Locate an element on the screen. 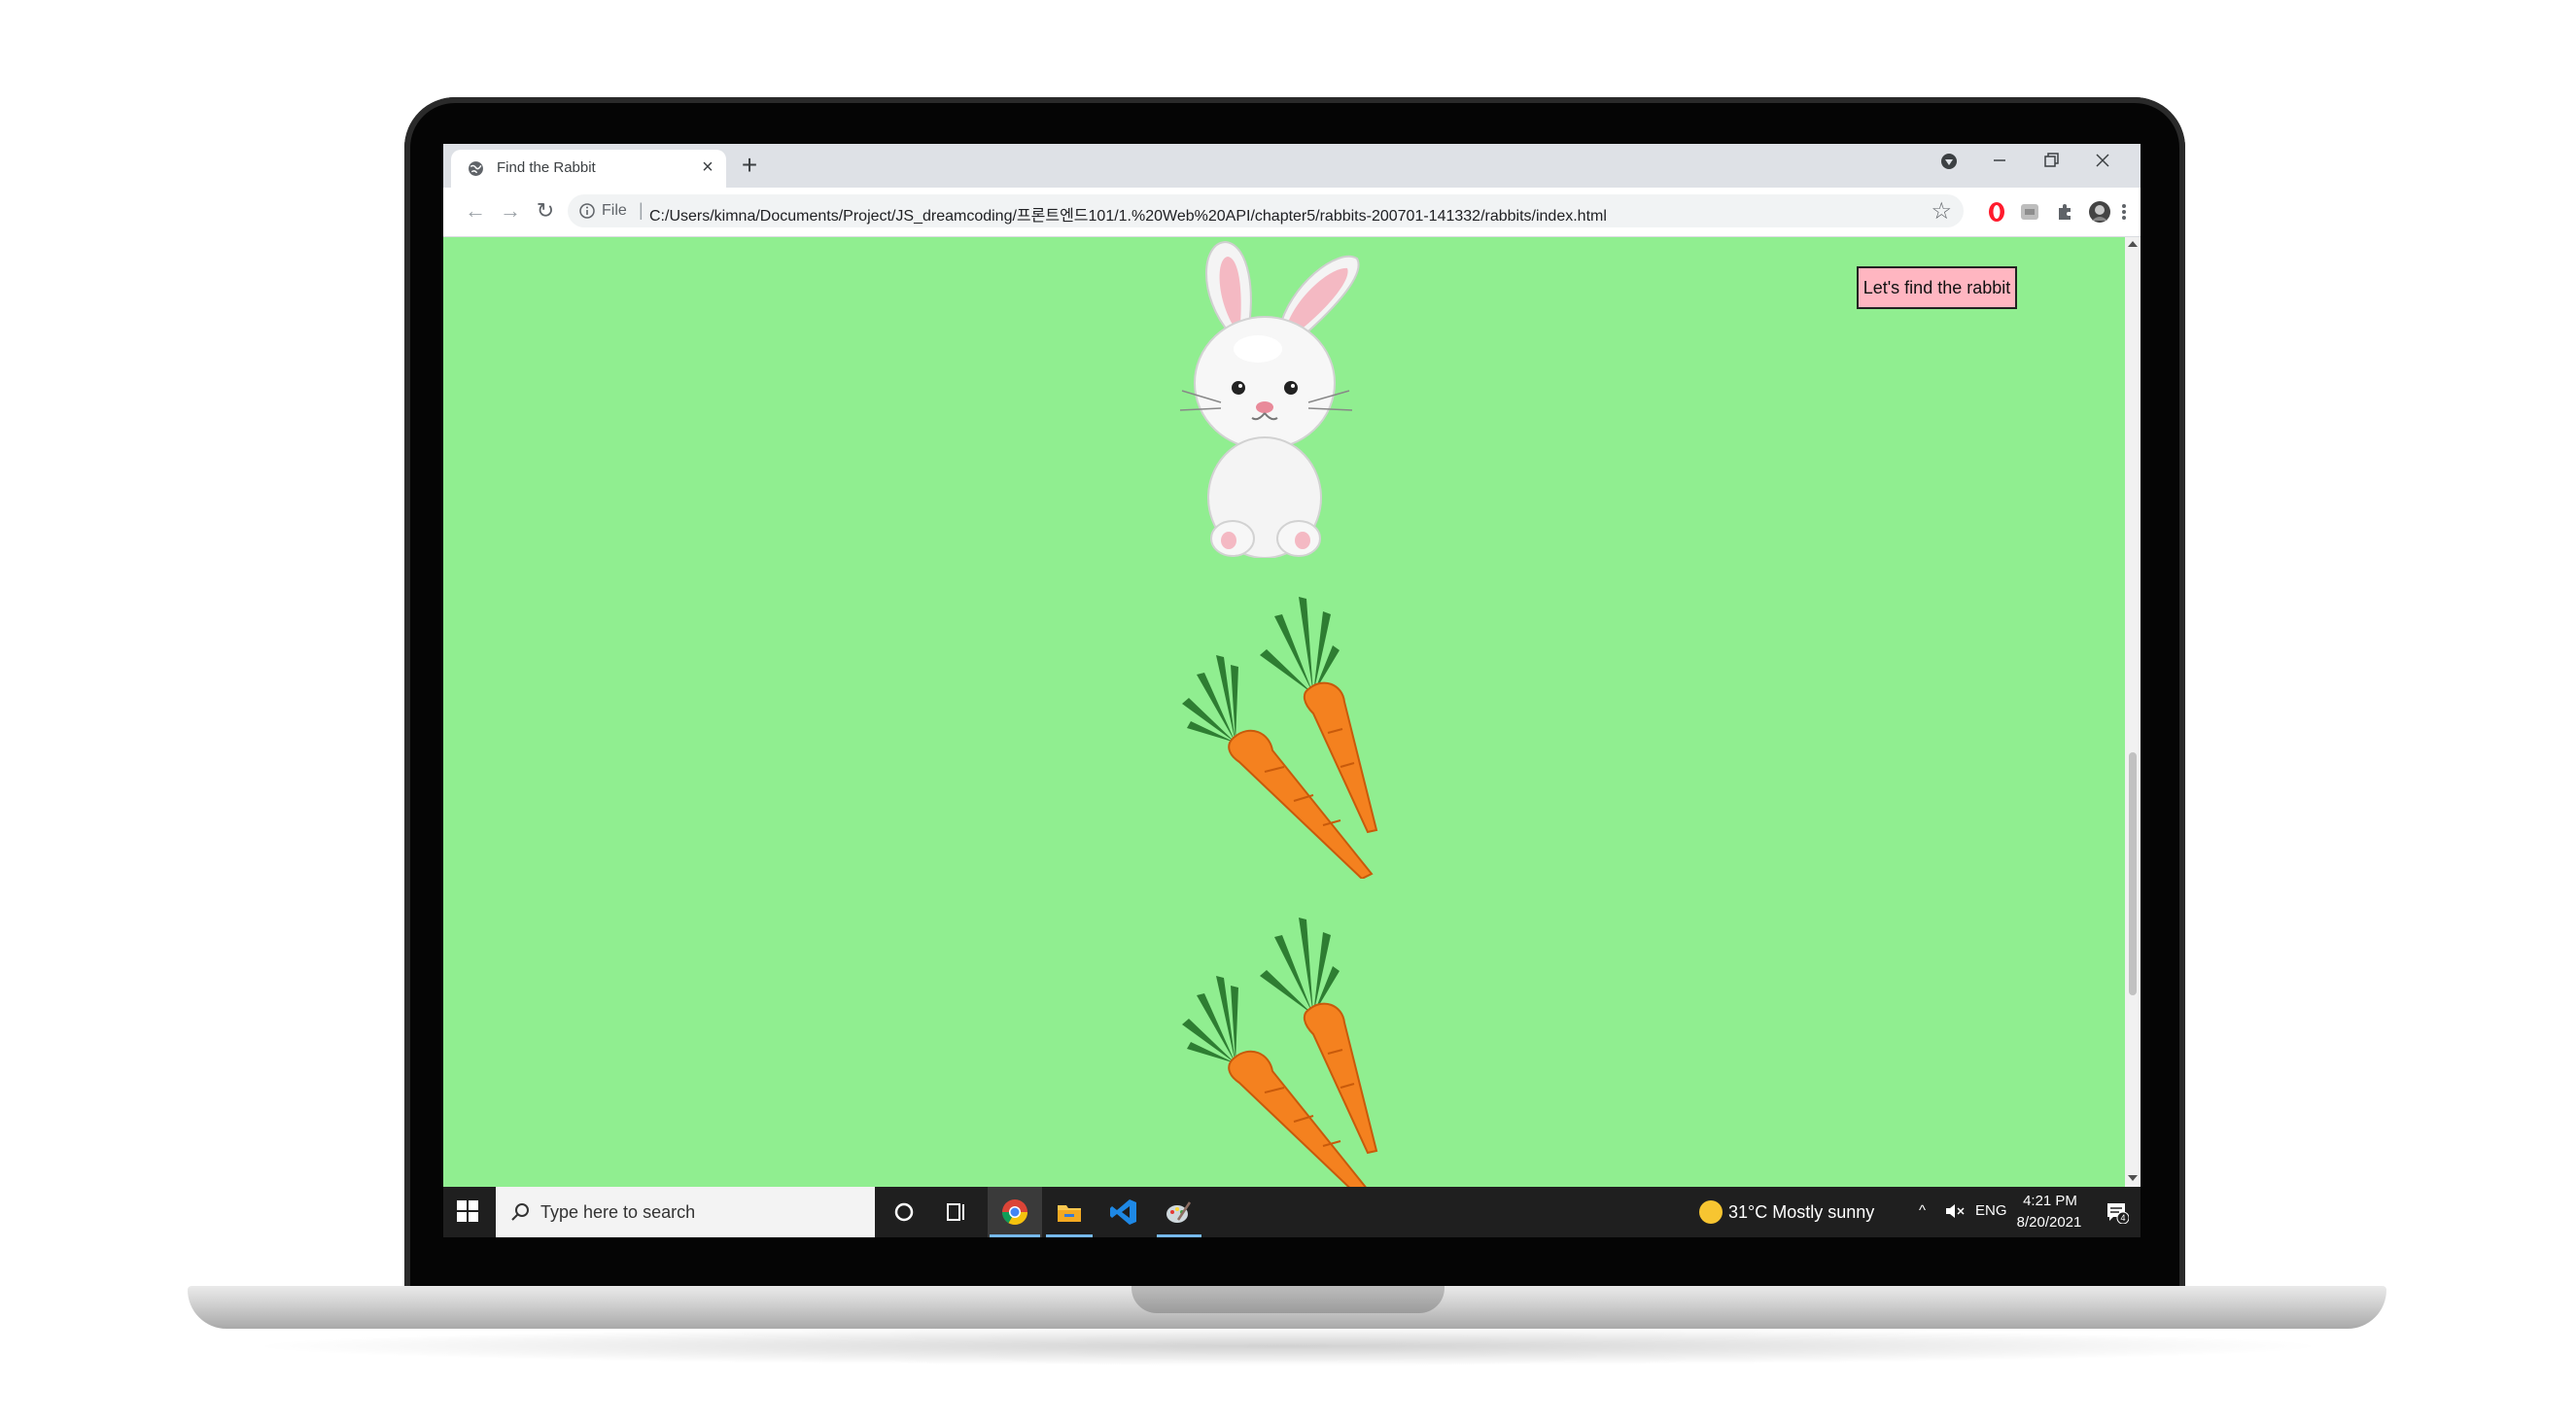 This screenshot has height=1423, width=2576. scroll-down-icon is located at coordinates (2133, 1178).